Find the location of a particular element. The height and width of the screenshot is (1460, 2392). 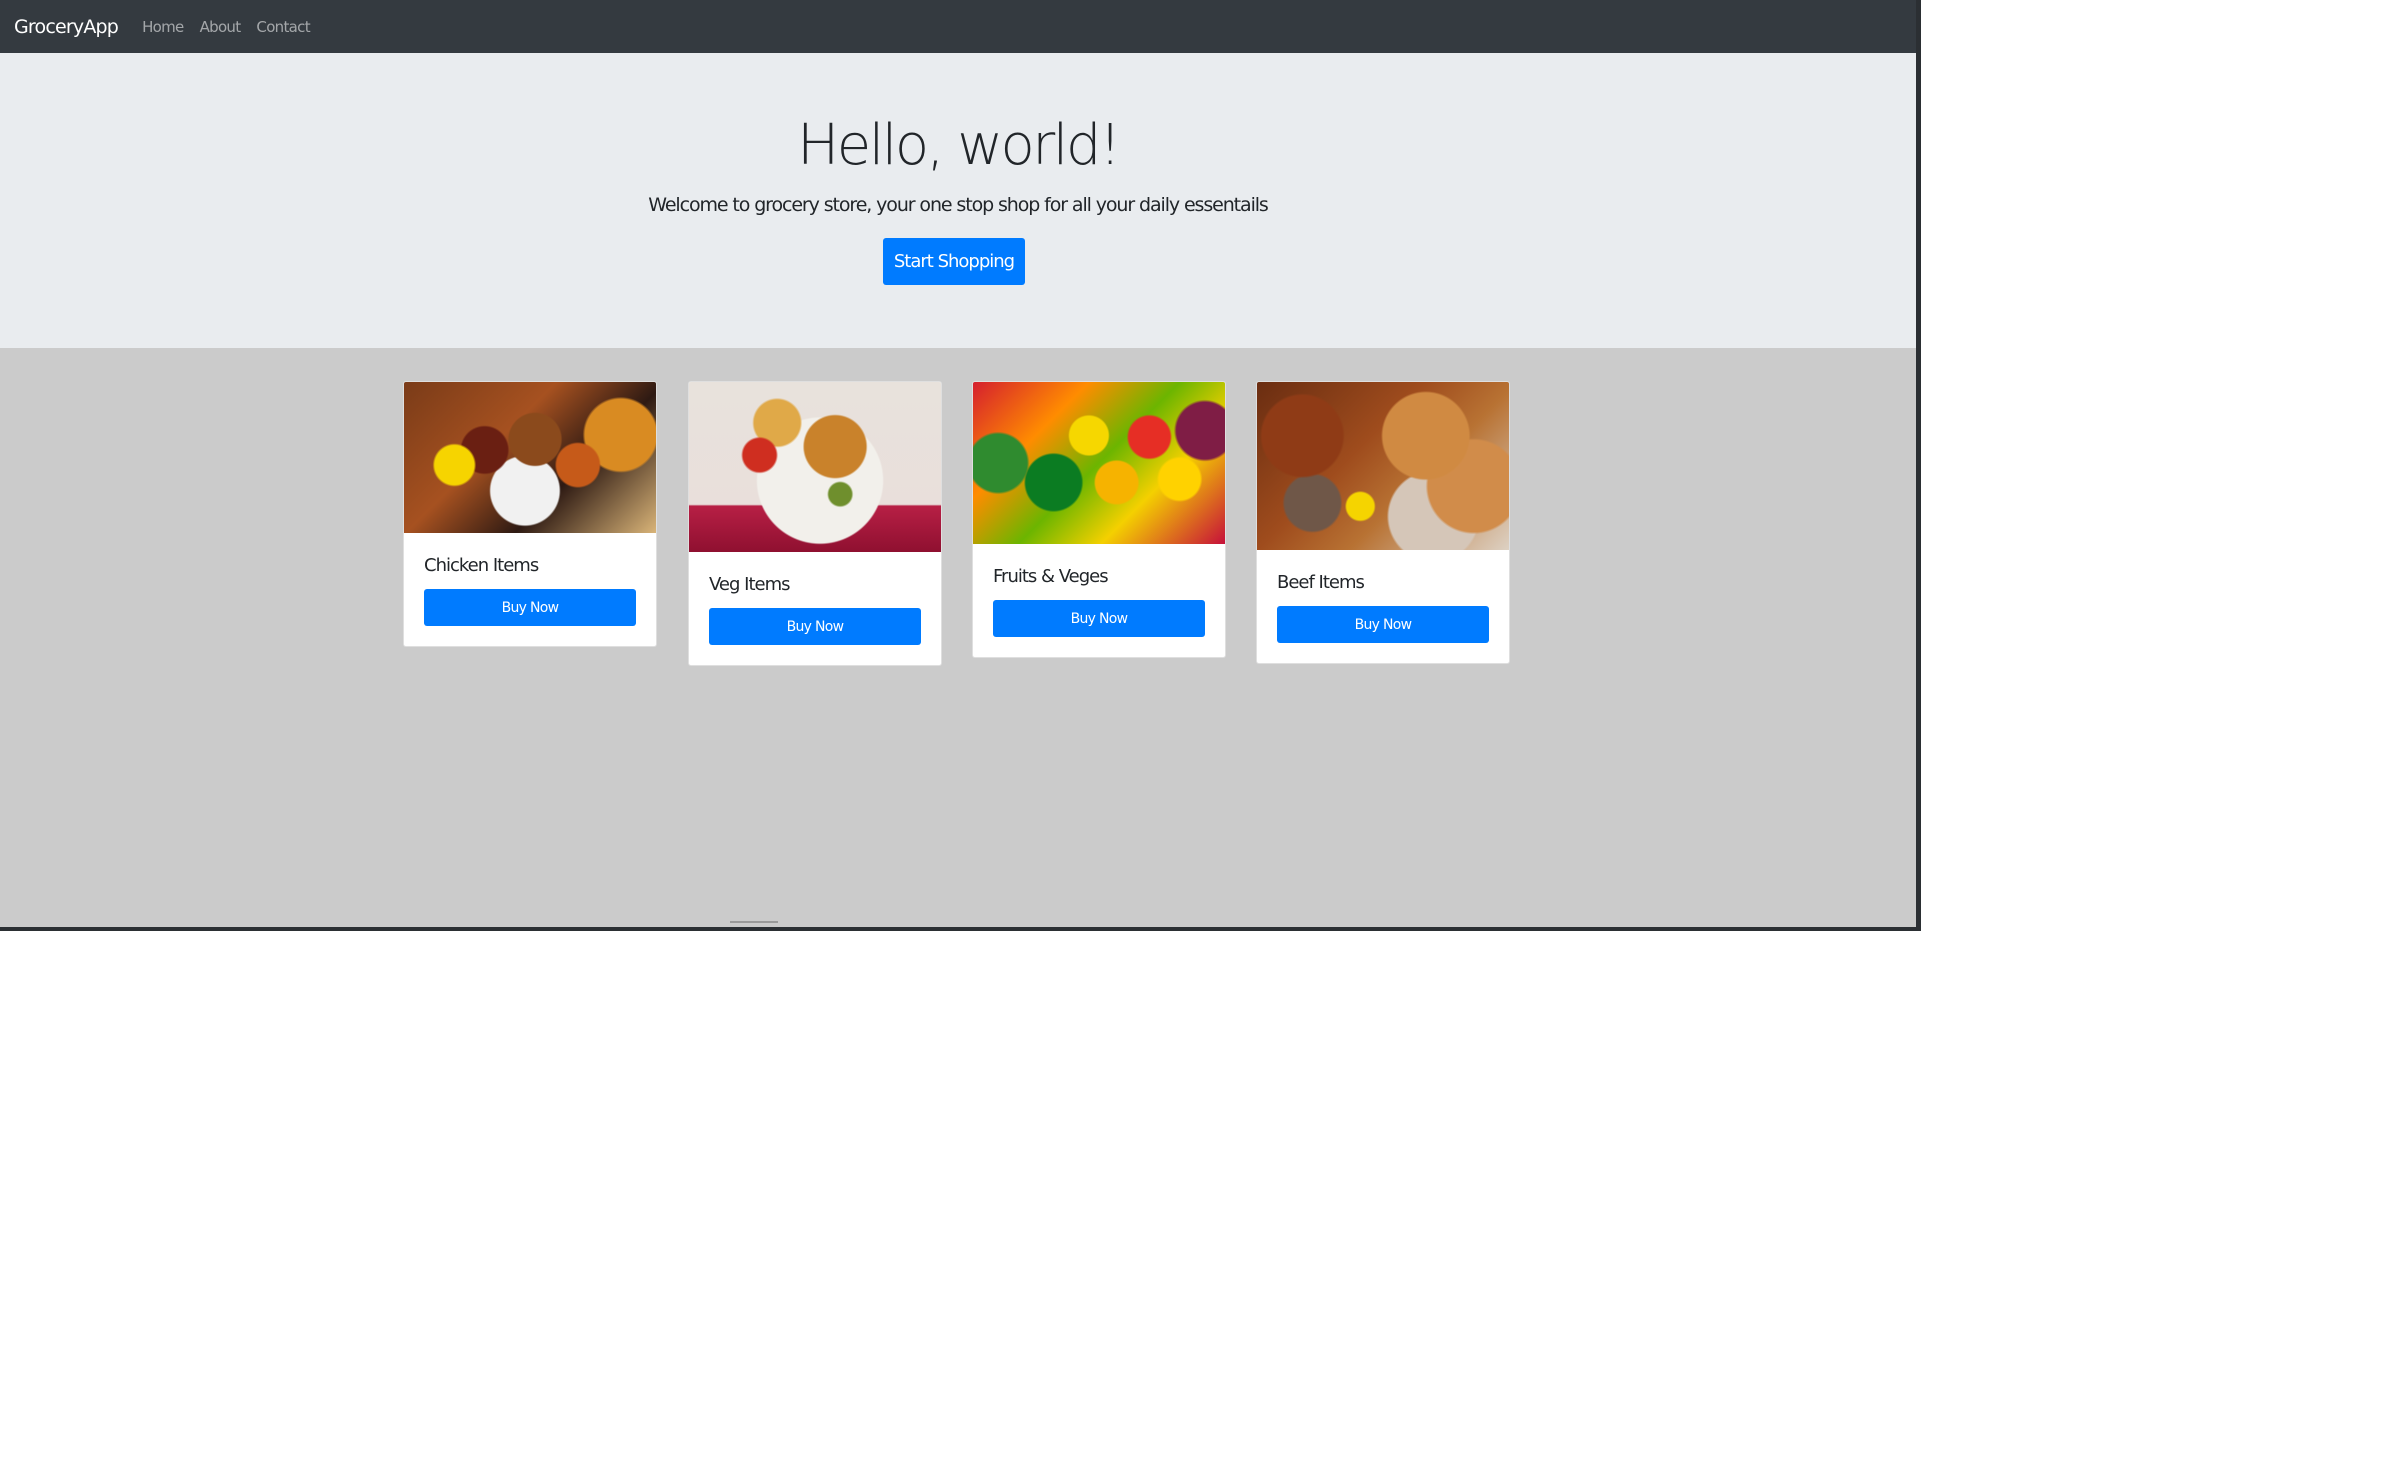

beef-items-image is located at coordinates (1383, 466).